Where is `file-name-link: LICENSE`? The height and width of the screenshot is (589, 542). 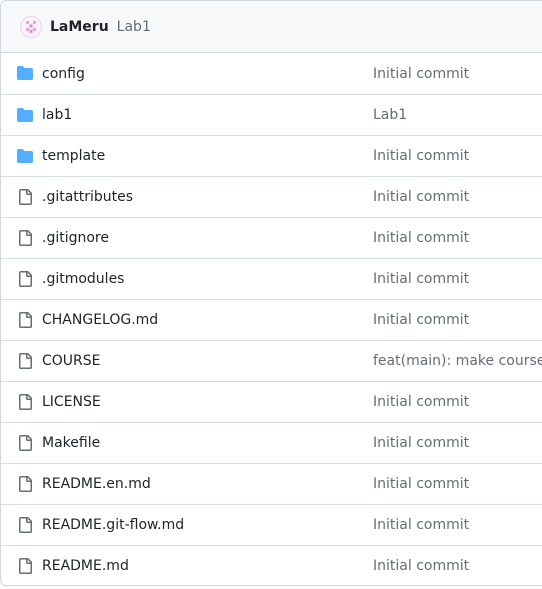 file-name-link: LICENSE is located at coordinates (71, 402).